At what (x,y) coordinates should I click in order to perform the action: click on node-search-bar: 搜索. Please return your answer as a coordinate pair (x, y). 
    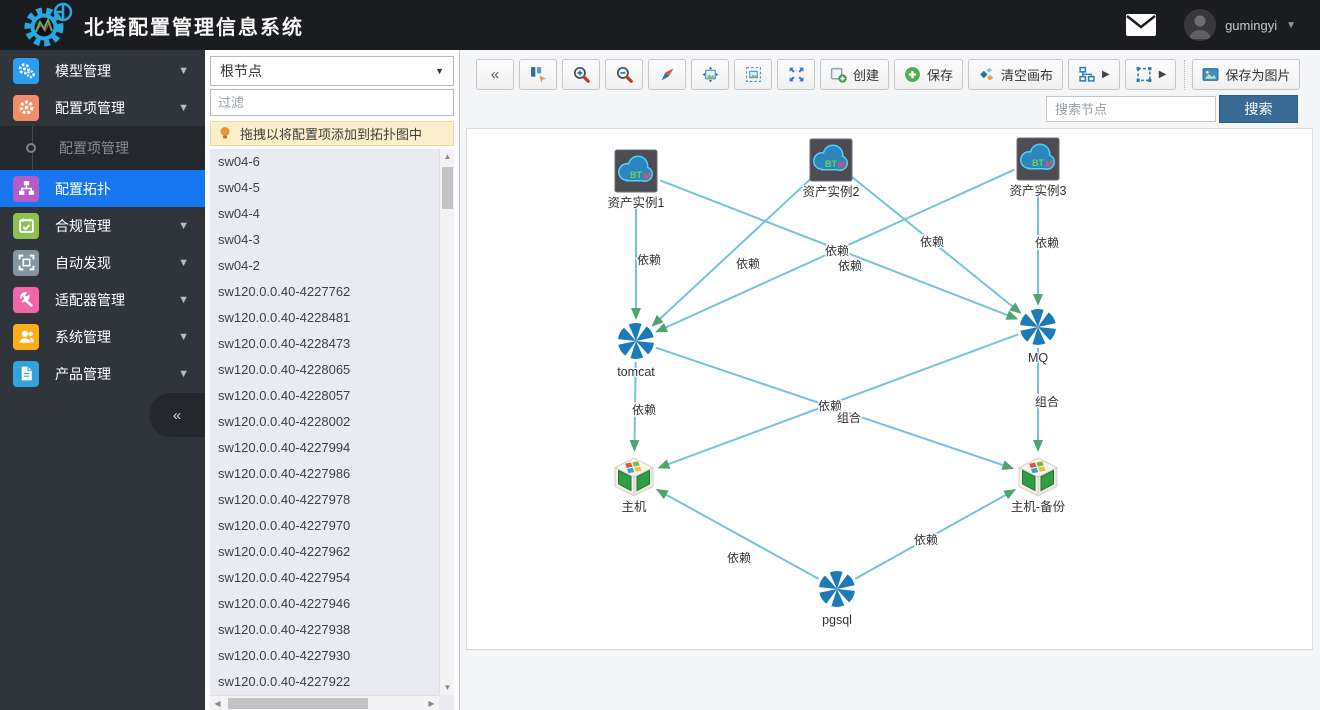
    Looking at the image, I should click on (1172, 109).